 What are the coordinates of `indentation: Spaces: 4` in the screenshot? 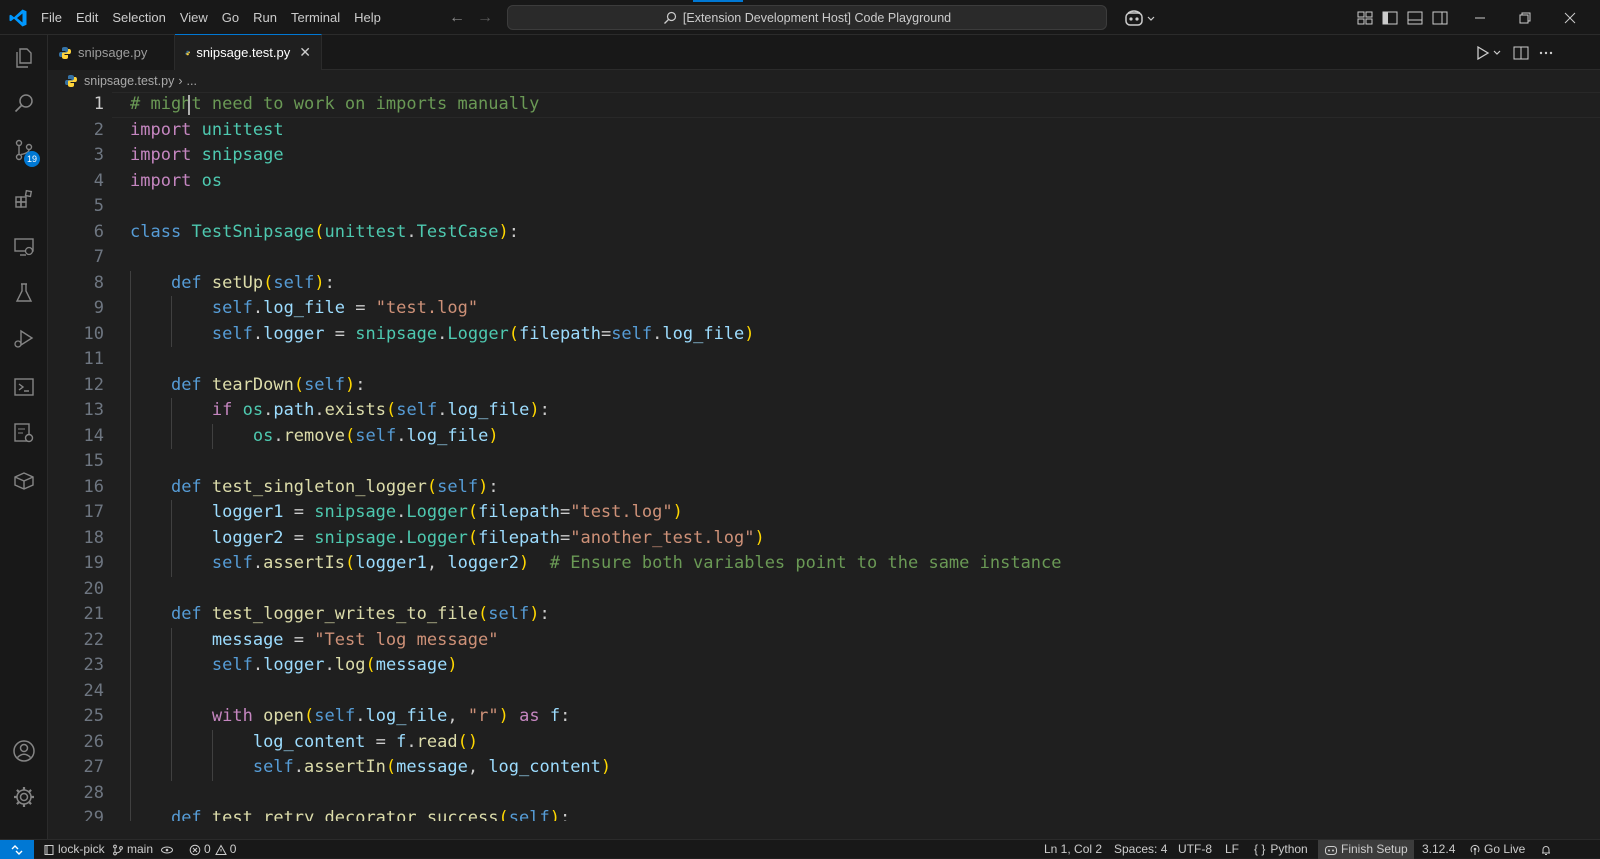 It's located at (1140, 849).